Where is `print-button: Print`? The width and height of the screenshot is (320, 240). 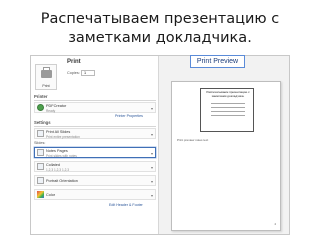 print-button: Print is located at coordinates (46, 77).